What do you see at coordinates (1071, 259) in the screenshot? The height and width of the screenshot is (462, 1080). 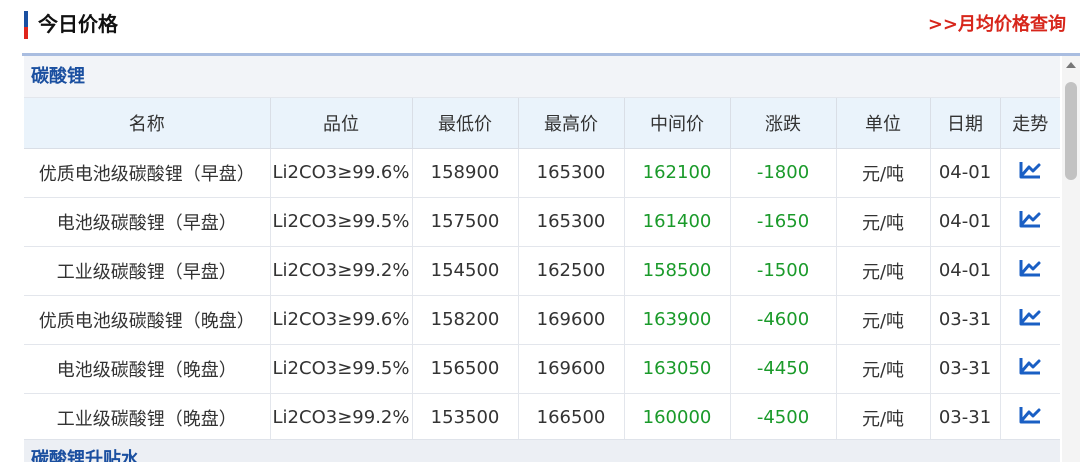 I see `vertical-scrollbar` at bounding box center [1071, 259].